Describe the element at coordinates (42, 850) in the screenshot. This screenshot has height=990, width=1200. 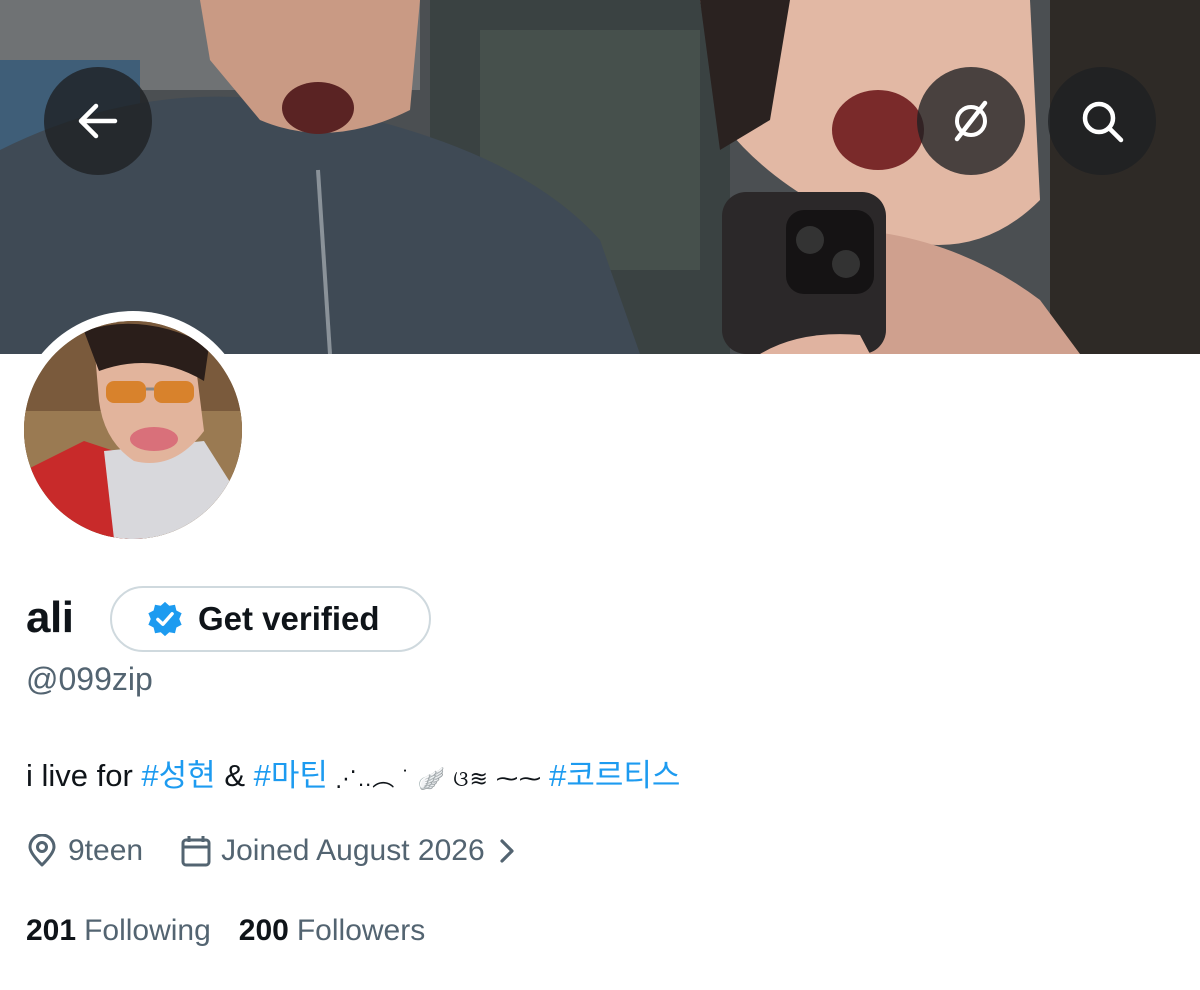
I see `location-pin-icon` at that location.